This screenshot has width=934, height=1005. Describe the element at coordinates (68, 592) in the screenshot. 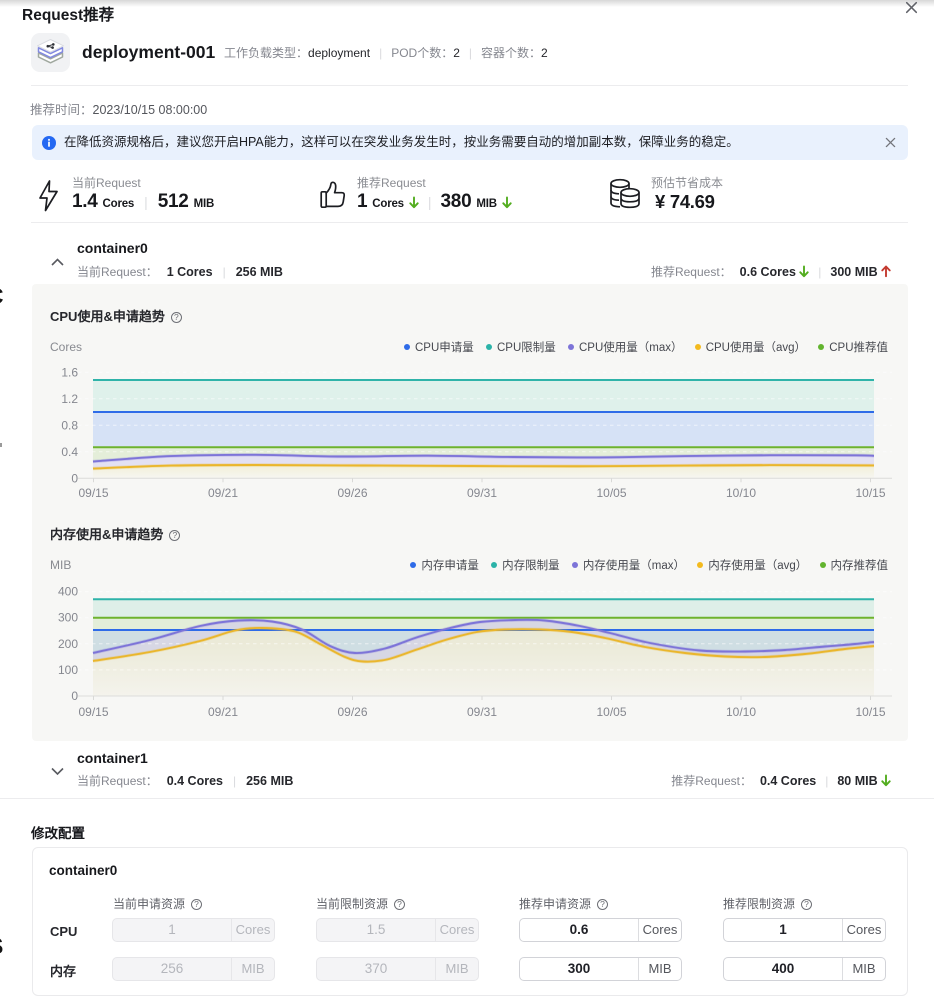

I see `svg-text: 400` at that location.